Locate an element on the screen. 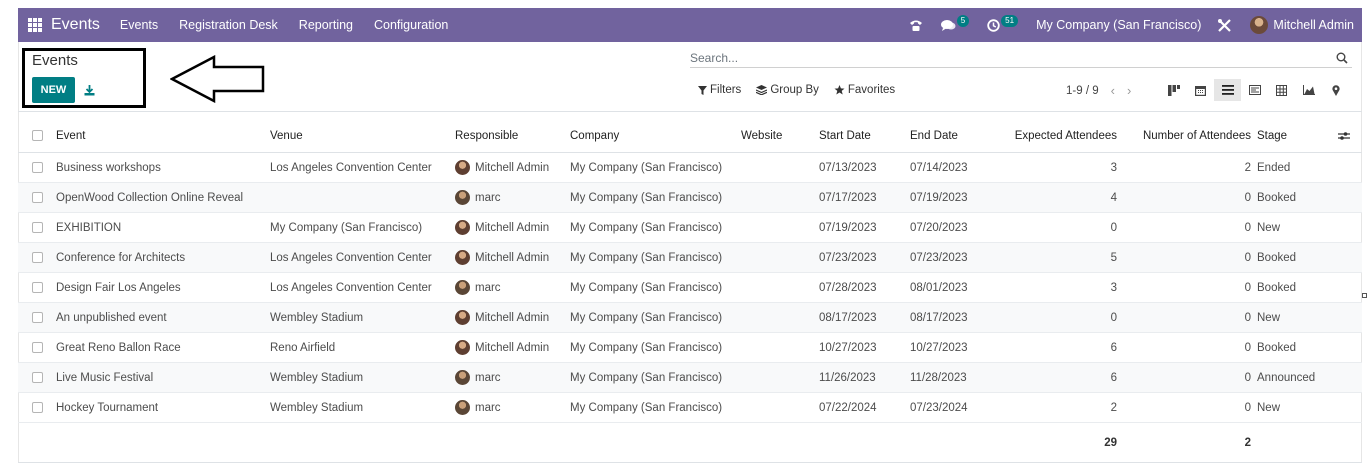  cell-start-date: 11/26/2023 is located at coordinates (847, 377).